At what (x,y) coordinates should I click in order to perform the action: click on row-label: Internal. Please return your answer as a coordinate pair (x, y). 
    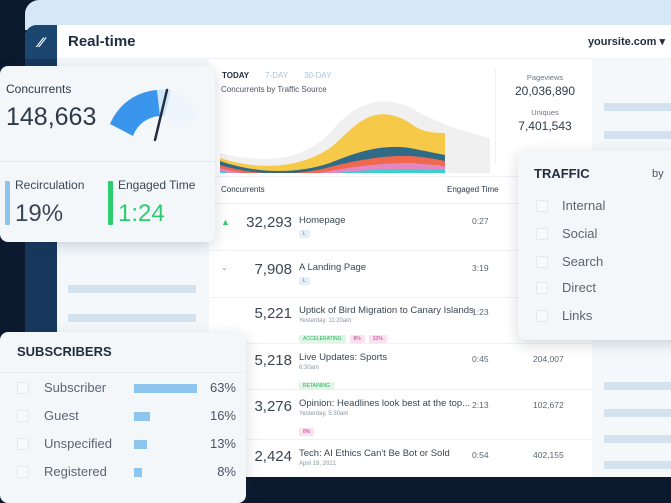
    Looking at the image, I should click on (584, 205).